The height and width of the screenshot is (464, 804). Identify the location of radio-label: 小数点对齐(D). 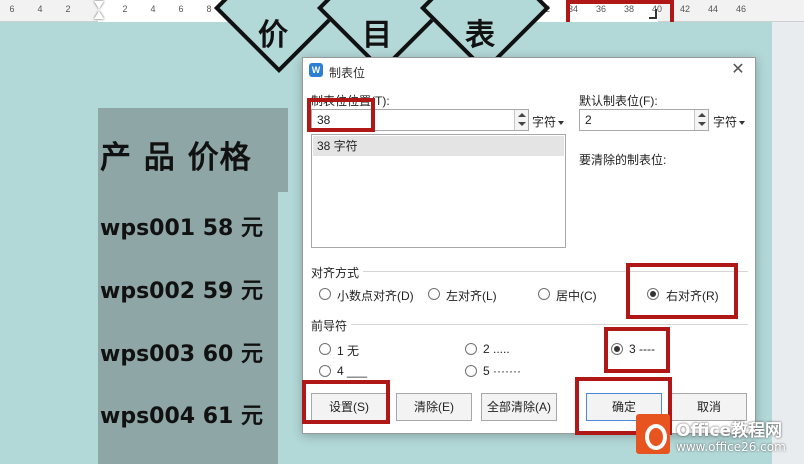
(375, 296).